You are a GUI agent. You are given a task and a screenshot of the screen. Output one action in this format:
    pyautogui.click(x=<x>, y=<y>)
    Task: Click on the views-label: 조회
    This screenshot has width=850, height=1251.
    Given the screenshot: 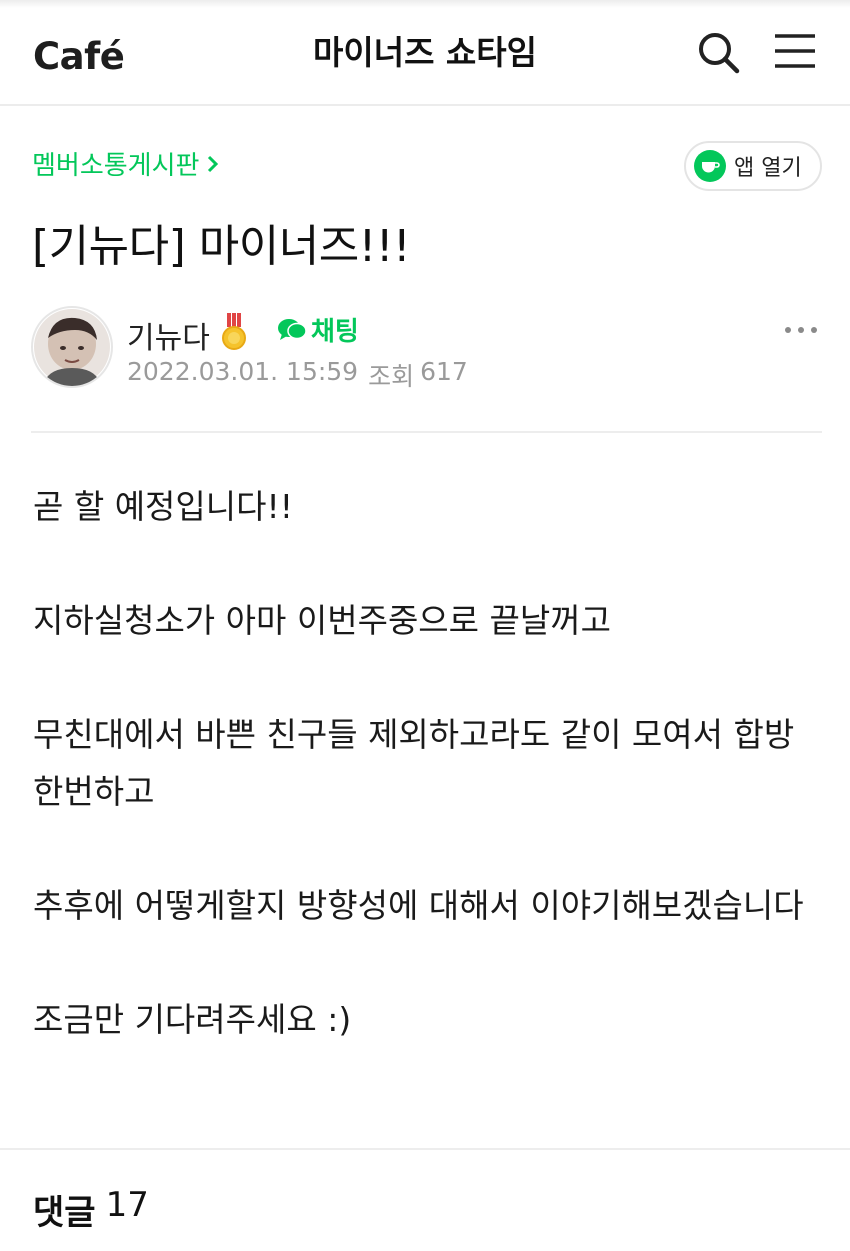 What is the action you would take?
    pyautogui.click(x=391, y=376)
    